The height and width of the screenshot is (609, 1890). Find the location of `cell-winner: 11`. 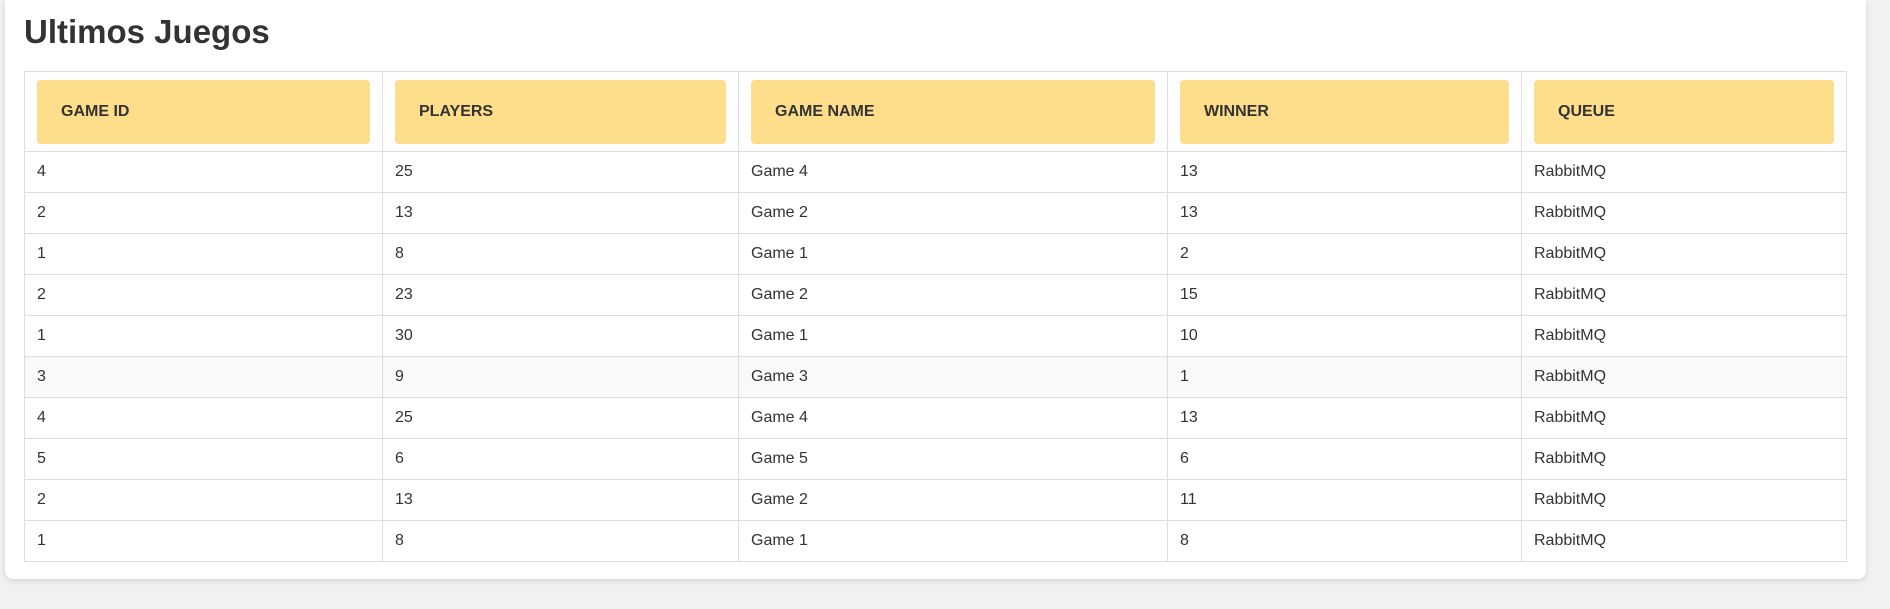

cell-winner: 11 is located at coordinates (1344, 500).